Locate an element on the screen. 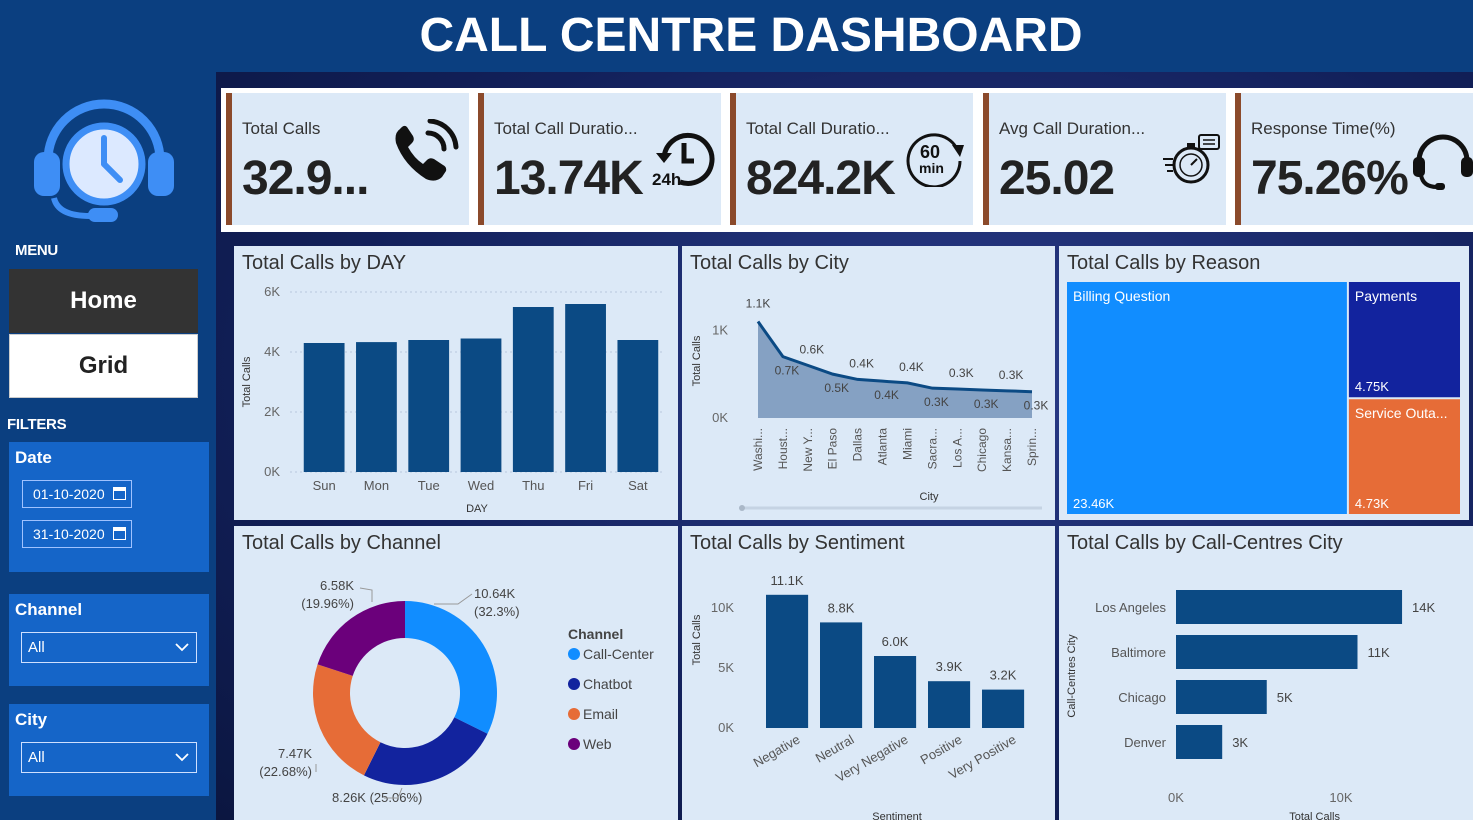 The height and width of the screenshot is (820, 1473). kpi-value: 824.2K is located at coordinates (821, 178).